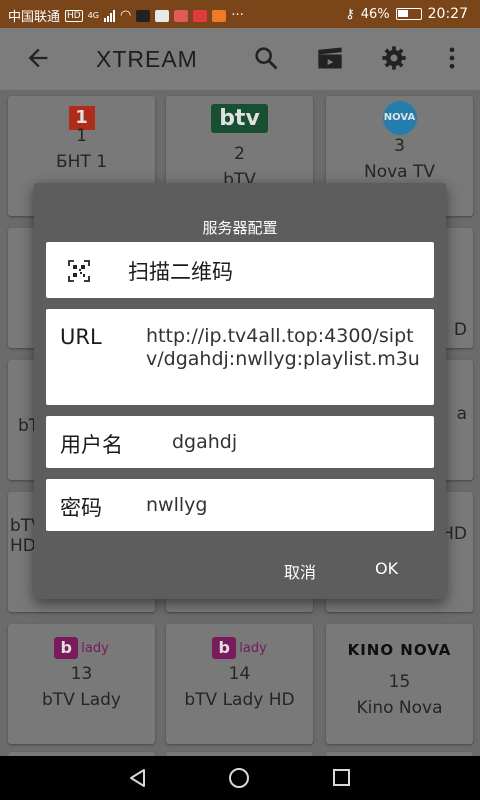 Image resolution: width=480 pixels, height=800 pixels. Describe the element at coordinates (240, 505) in the screenshot. I see `password-field: 密码 nwllyg` at that location.